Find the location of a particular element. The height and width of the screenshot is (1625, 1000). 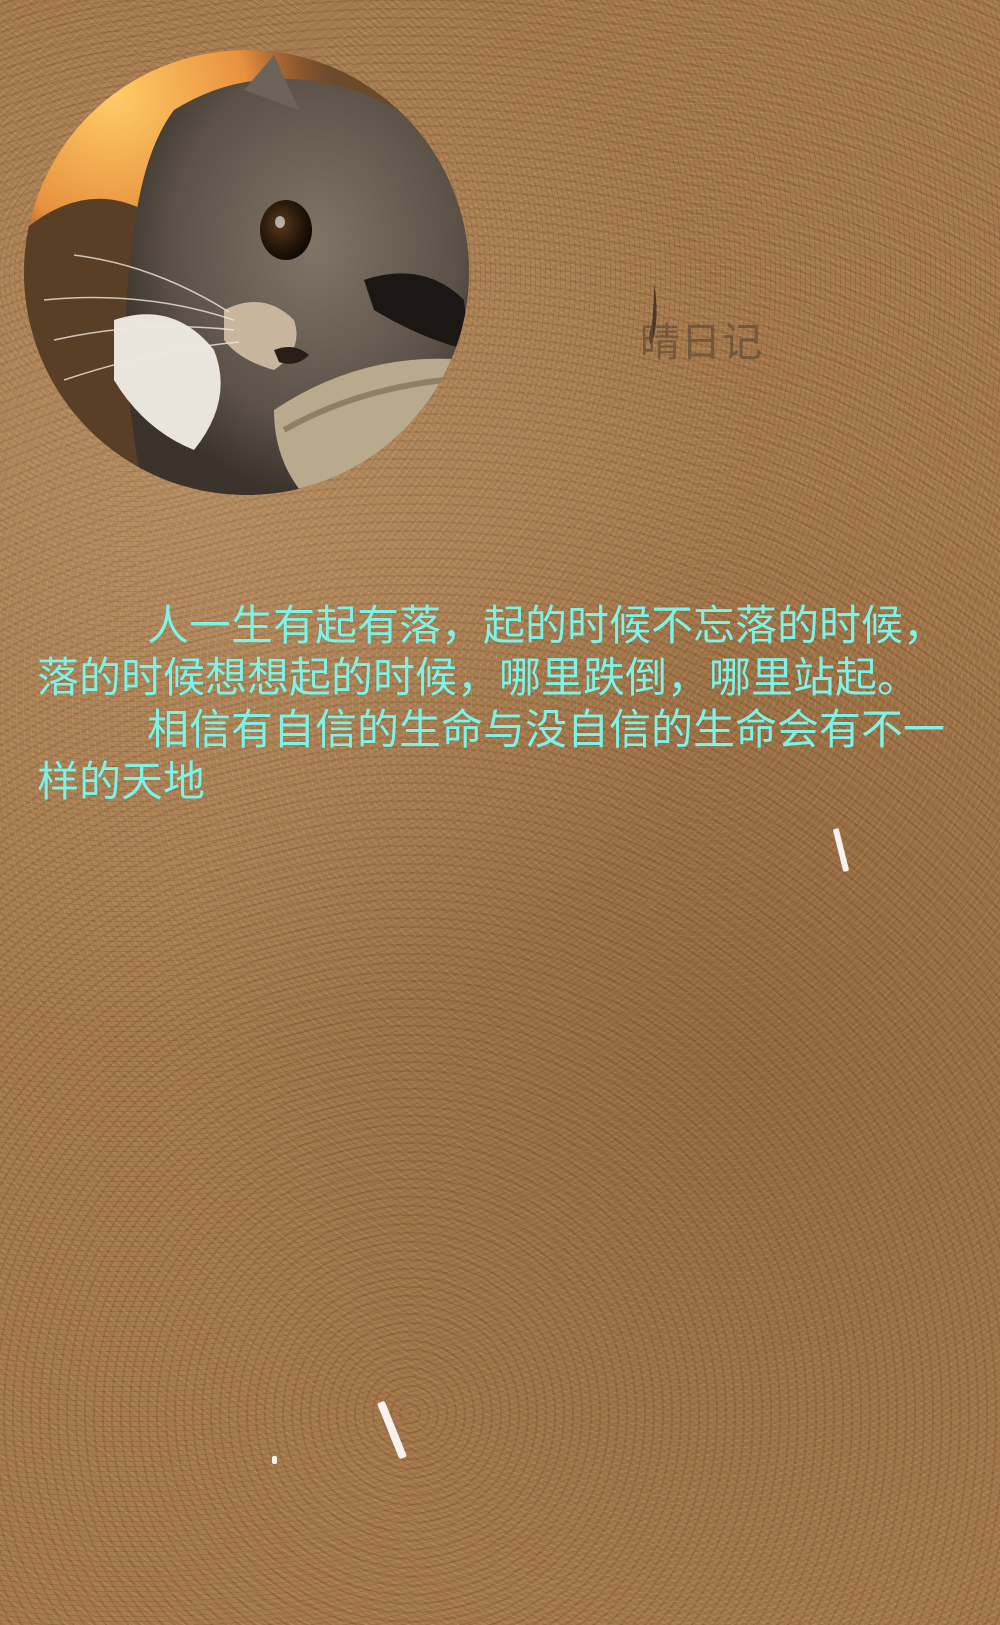

avatar is located at coordinates (246, 272).